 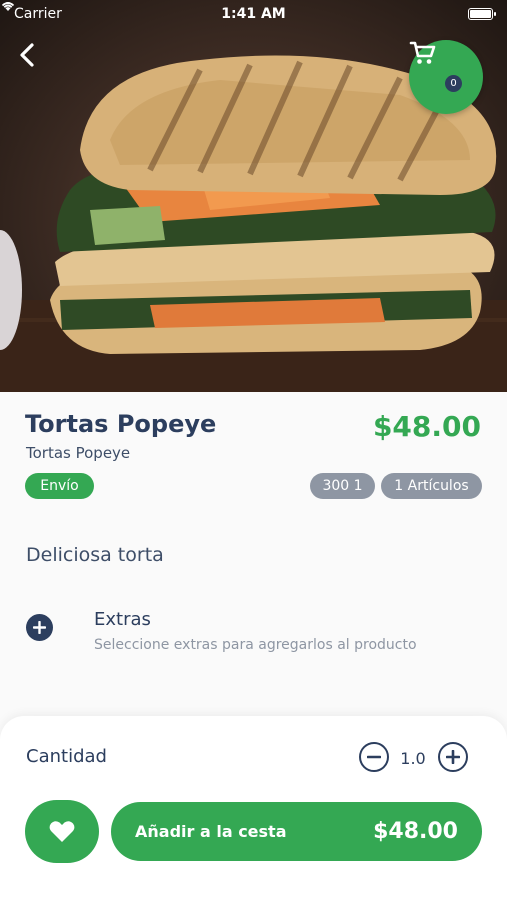 What do you see at coordinates (121, 424) in the screenshot?
I see `product-title: Tortas Popeye` at bounding box center [121, 424].